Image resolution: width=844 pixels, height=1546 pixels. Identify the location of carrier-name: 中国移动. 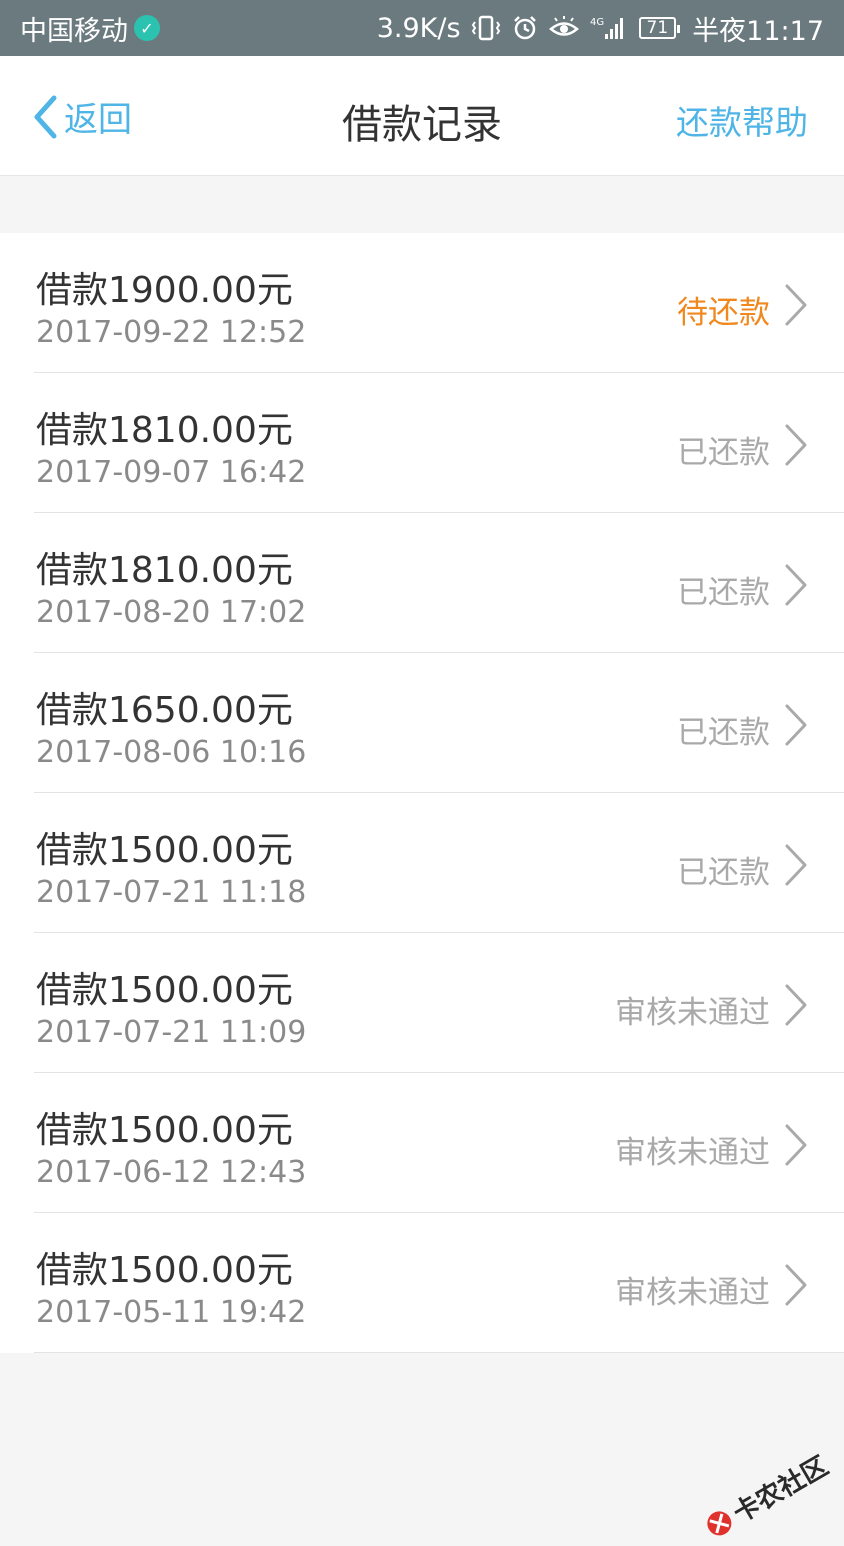
(74, 31).